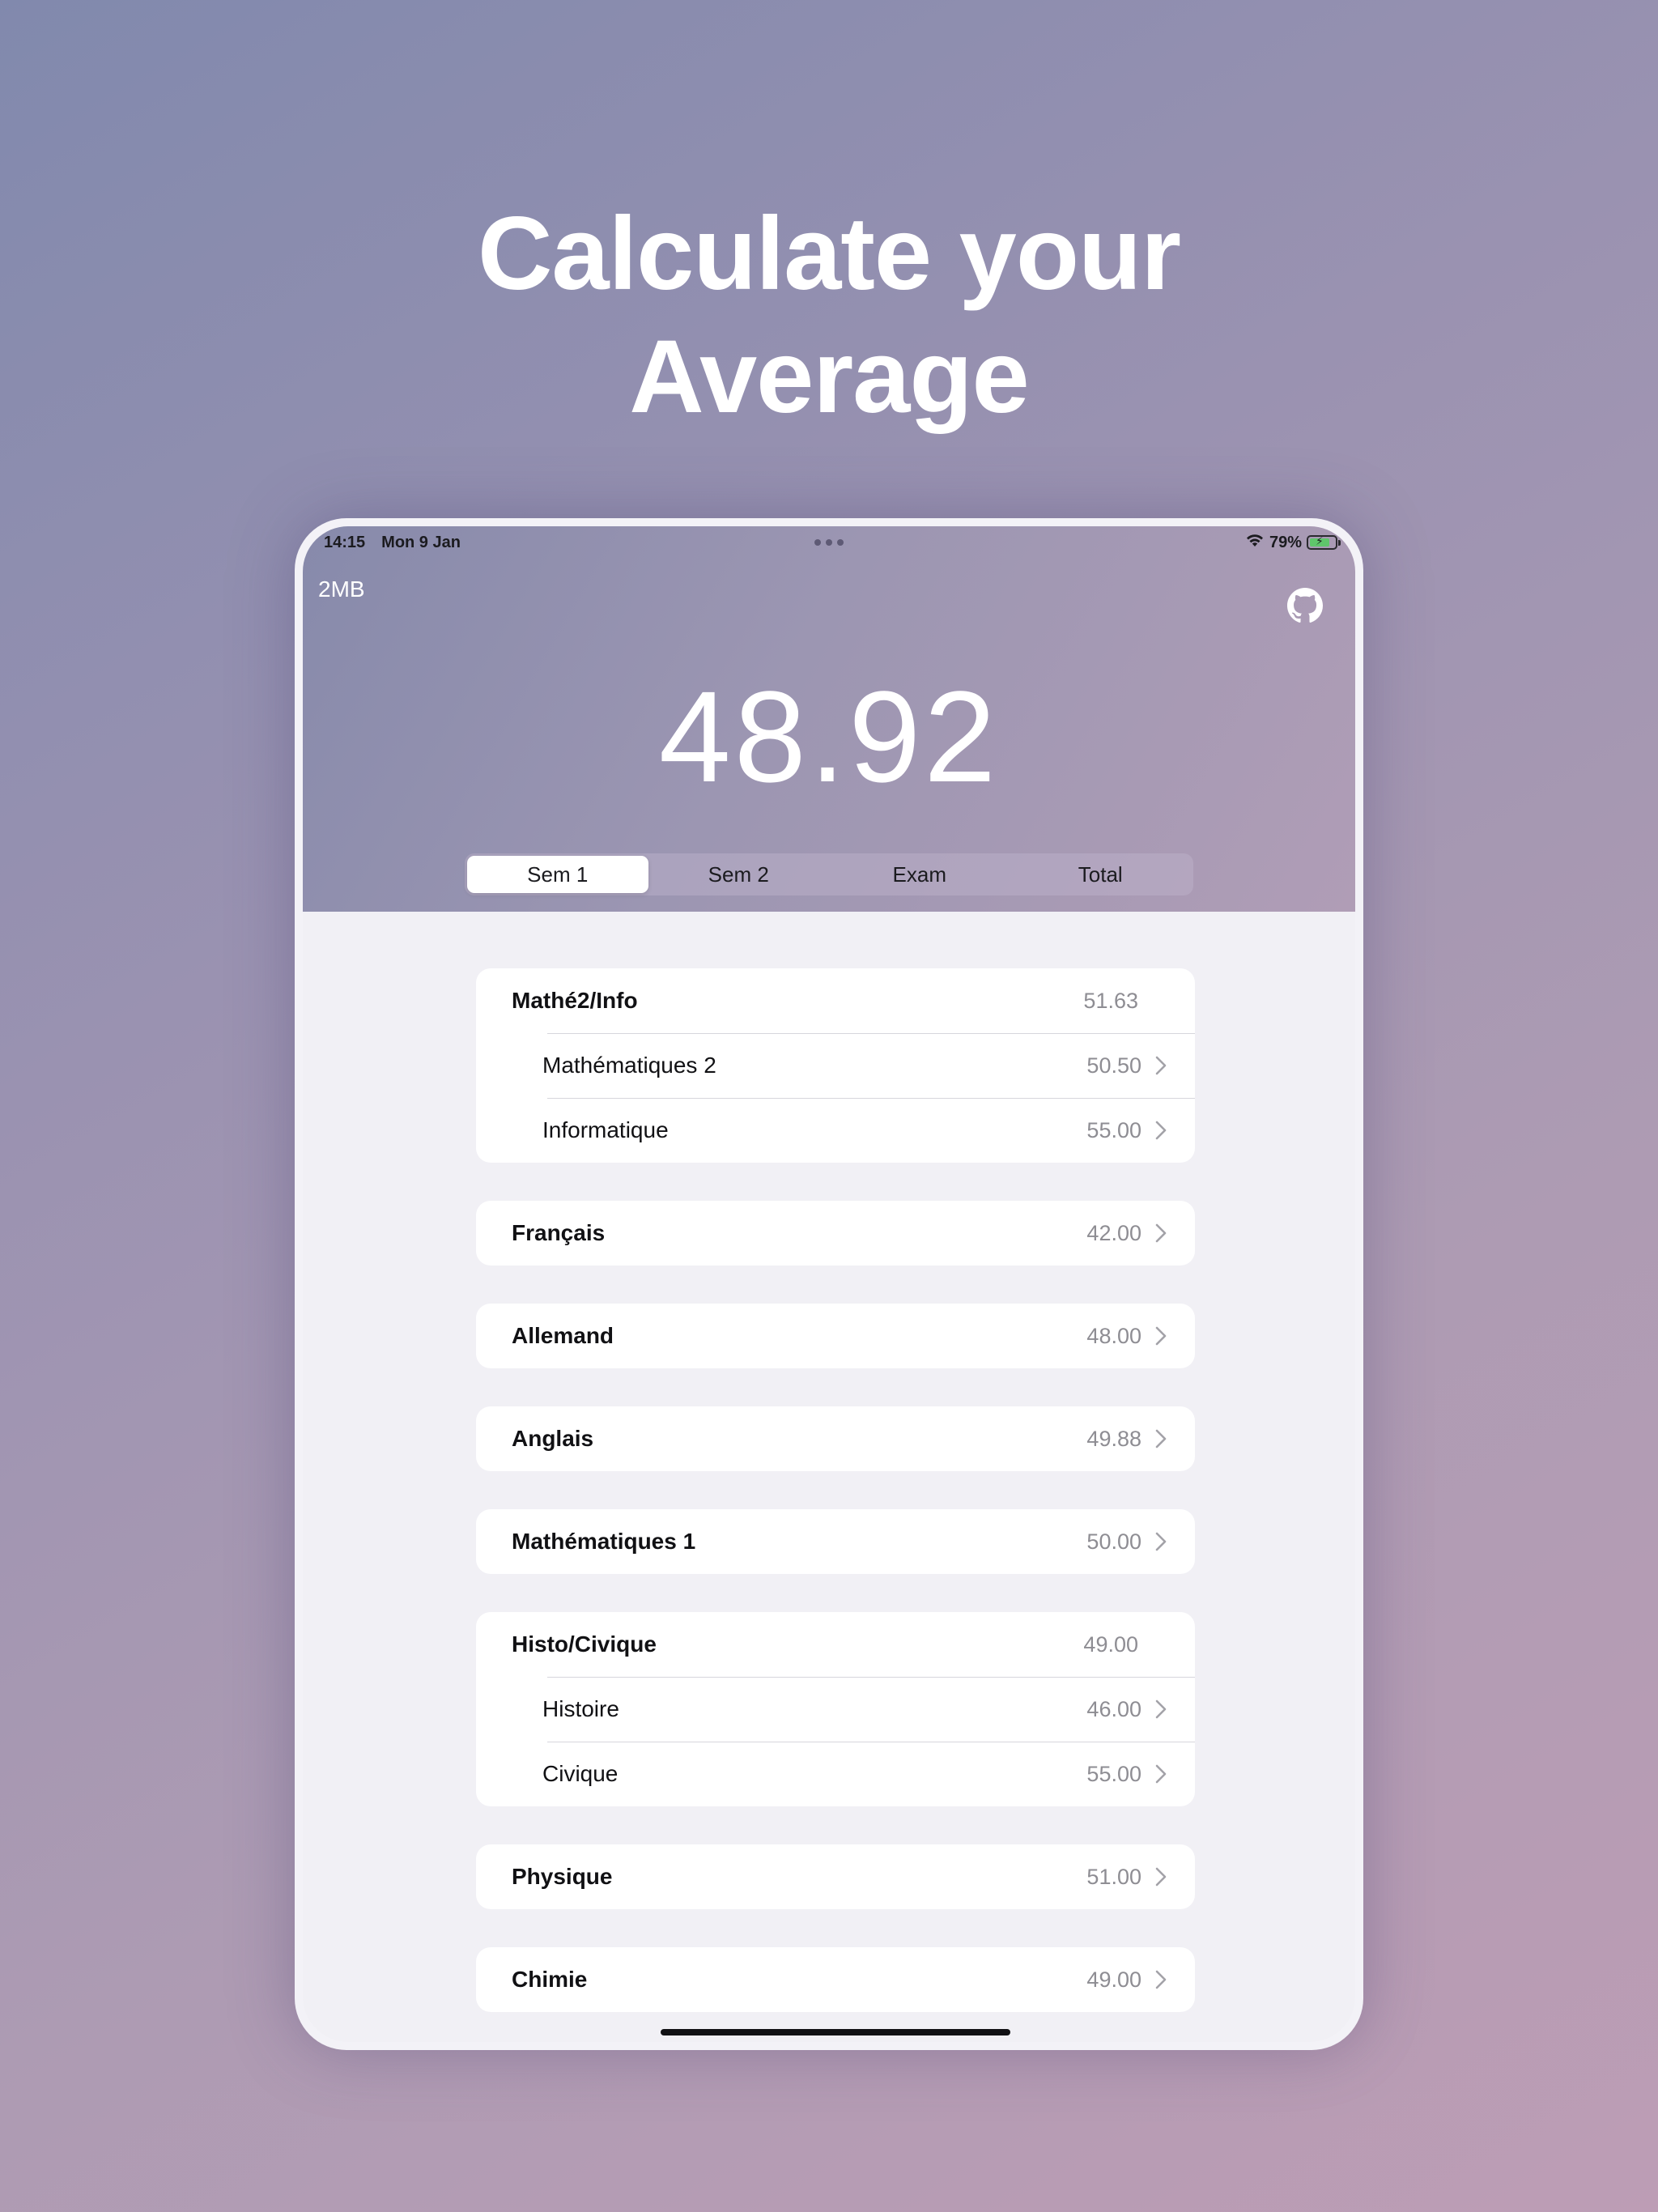 The image size is (1658, 2212). Describe the element at coordinates (1113, 1336) in the screenshot. I see `subject-average: 48.00` at that location.